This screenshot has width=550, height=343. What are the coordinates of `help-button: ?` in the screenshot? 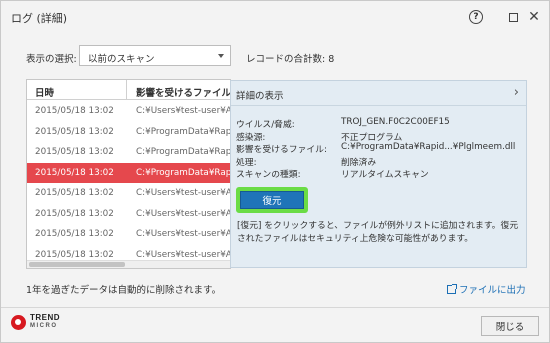 It's located at (476, 17).